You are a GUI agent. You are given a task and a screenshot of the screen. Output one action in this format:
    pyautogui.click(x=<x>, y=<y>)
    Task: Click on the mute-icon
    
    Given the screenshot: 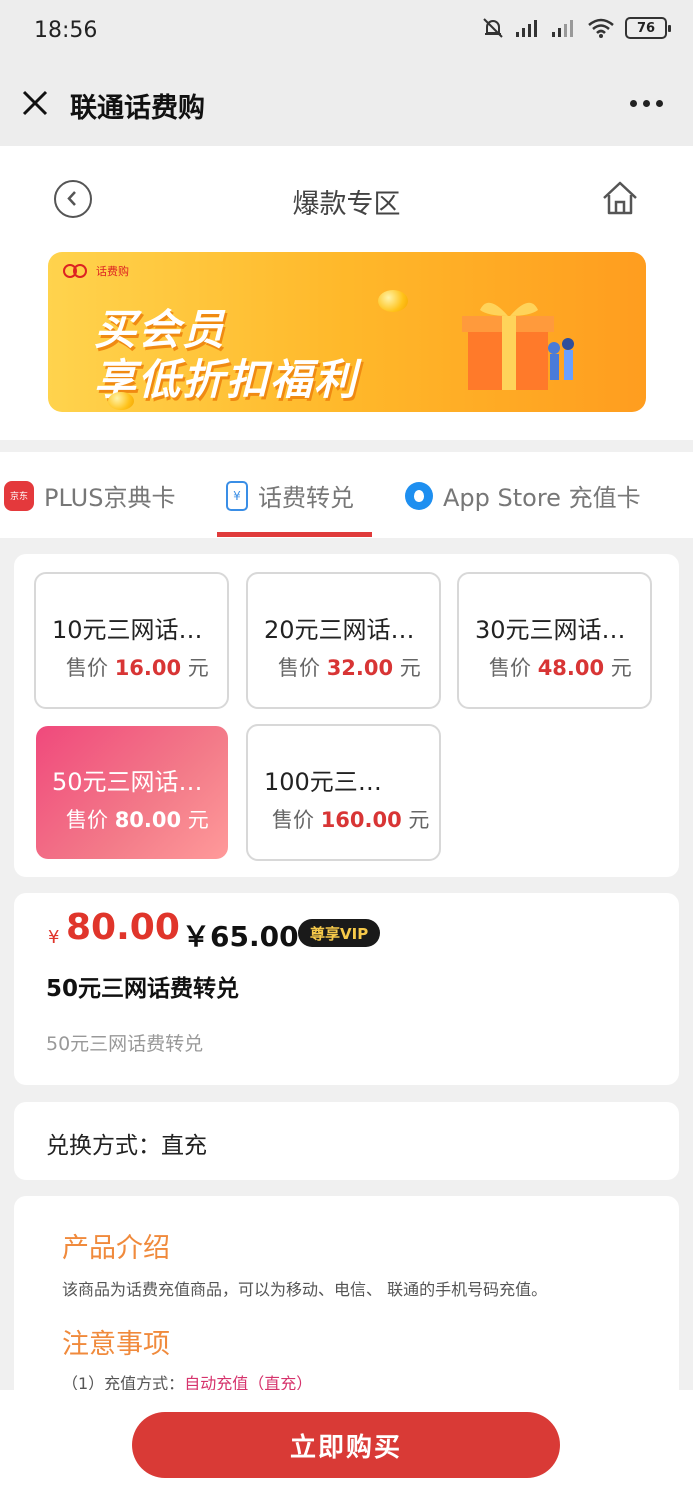 What is the action you would take?
    pyautogui.click(x=493, y=28)
    